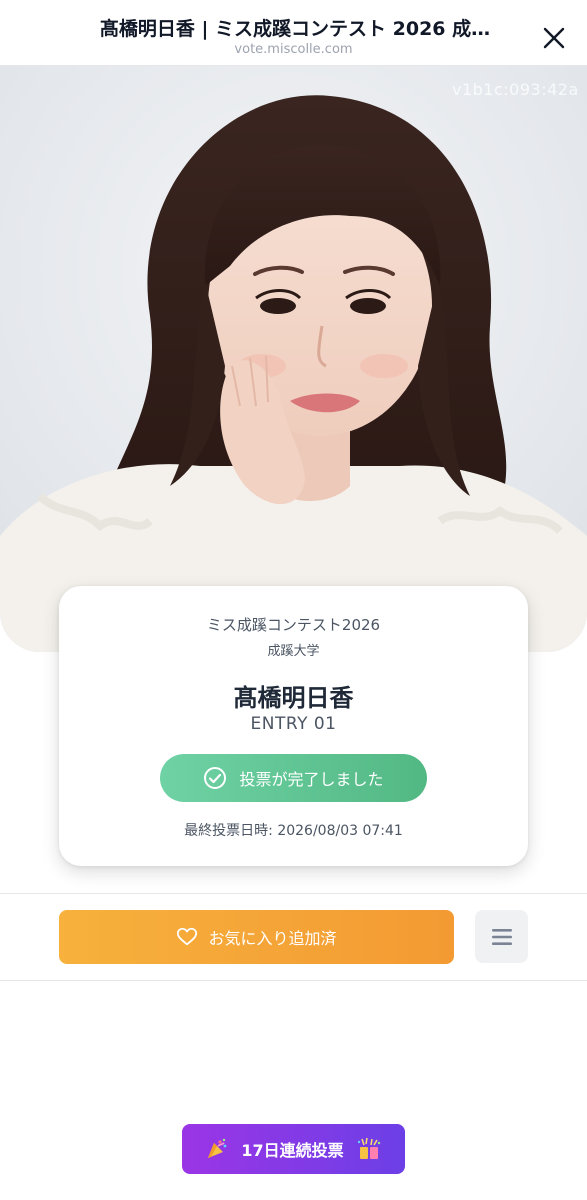 Image resolution: width=587 pixels, height=1200 pixels. Describe the element at coordinates (217, 1149) in the screenshot. I see `party-popper-icon` at that location.